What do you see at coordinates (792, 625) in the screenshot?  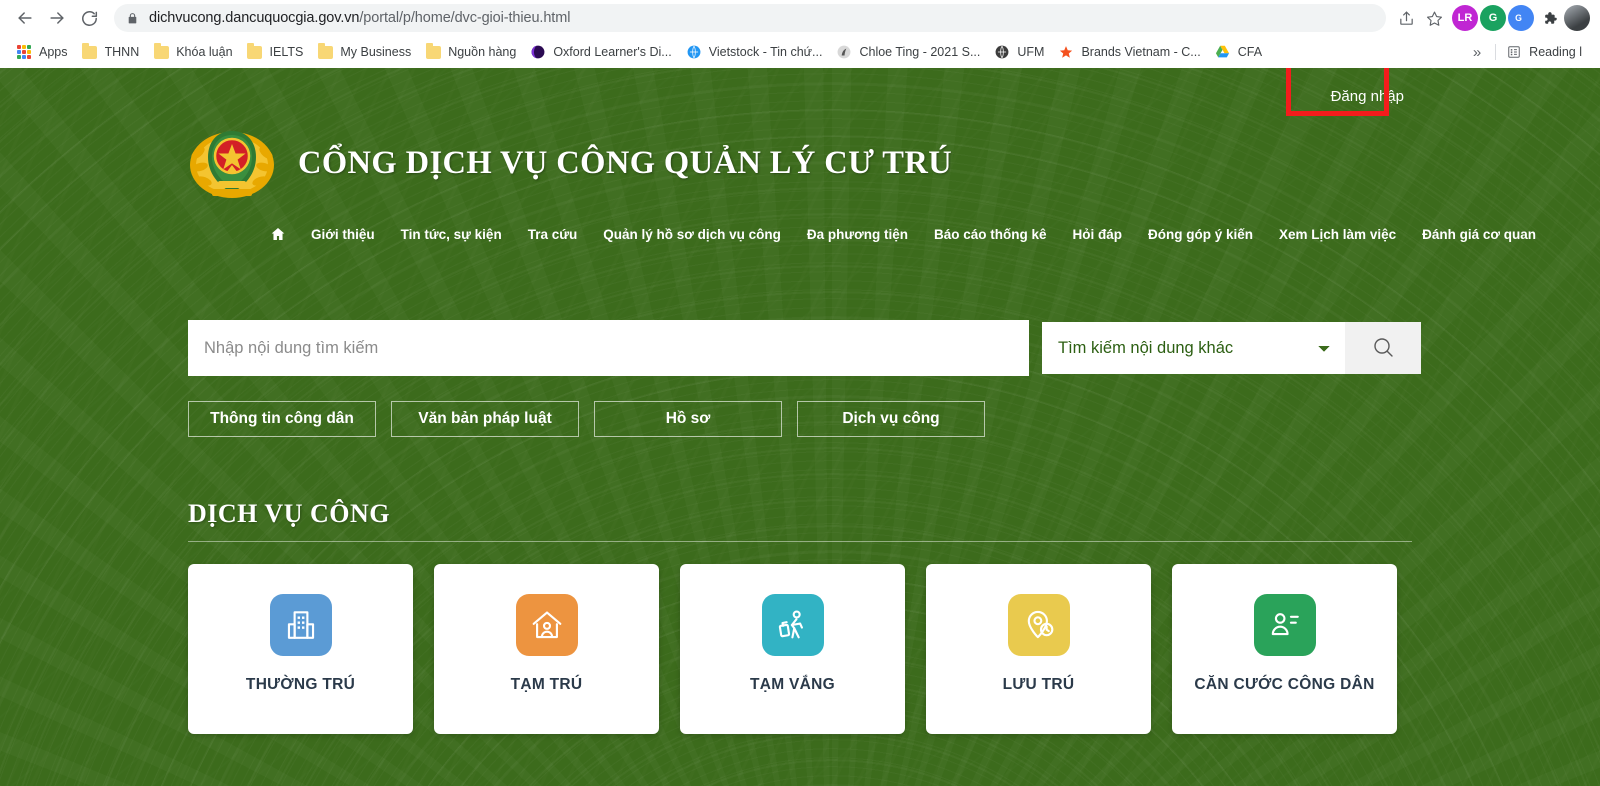 I see `traveler-icon` at bounding box center [792, 625].